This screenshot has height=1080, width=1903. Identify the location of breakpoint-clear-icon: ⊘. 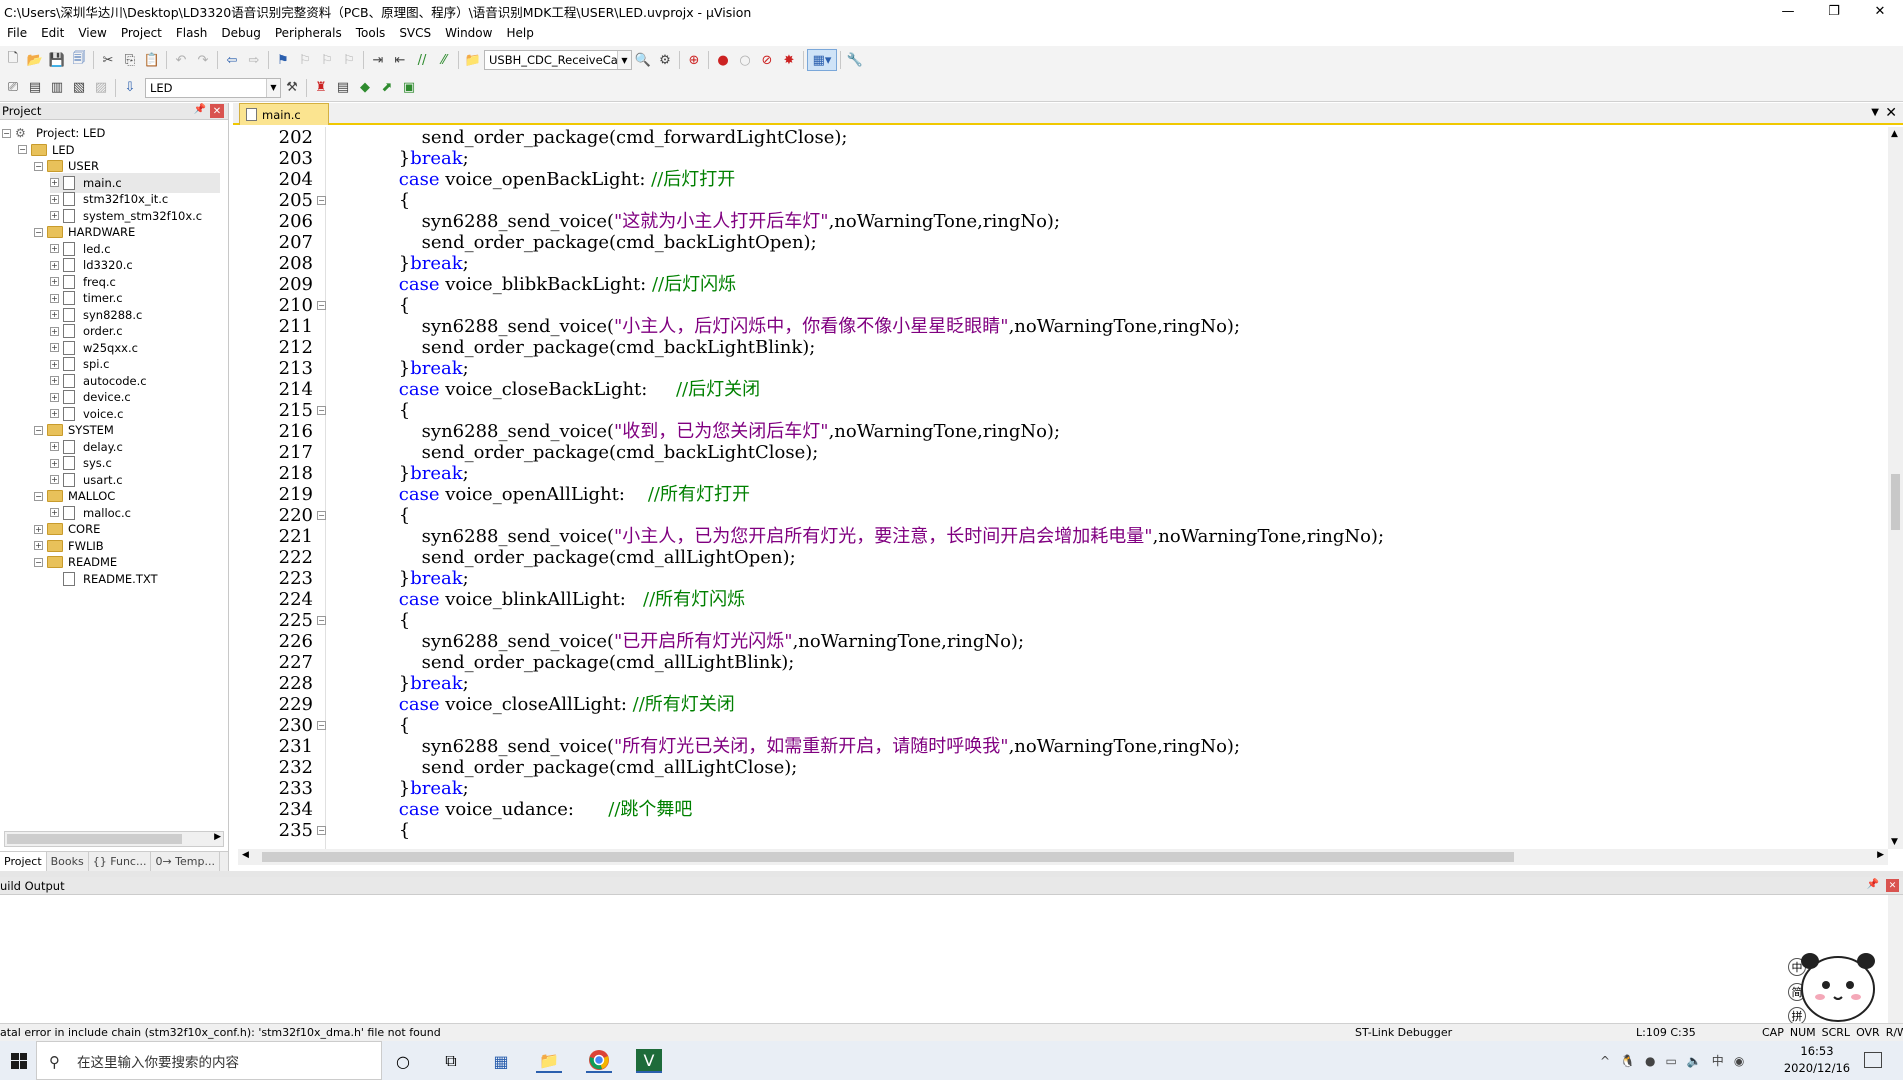
(767, 60).